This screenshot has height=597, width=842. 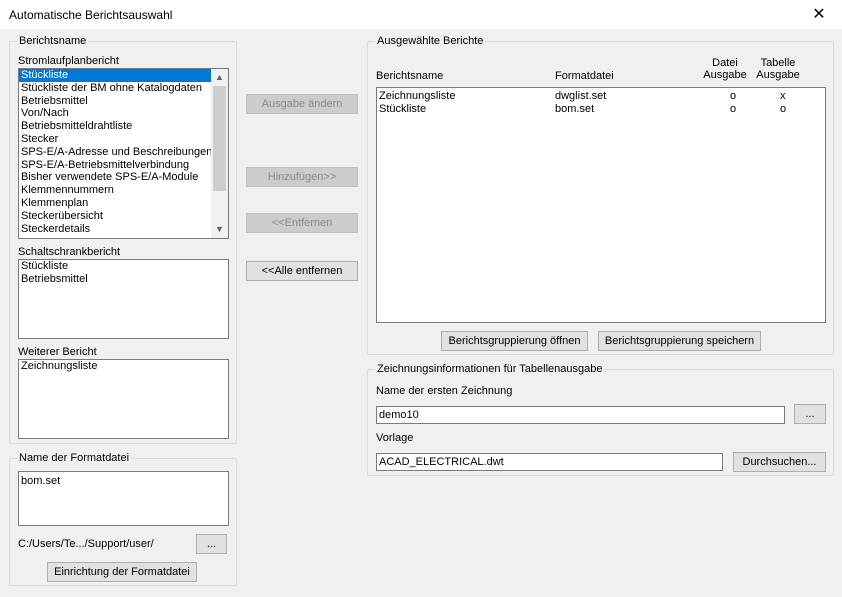 I want to click on panel-report-list: Stückliste Betriebsmittel, so click(x=123, y=299).